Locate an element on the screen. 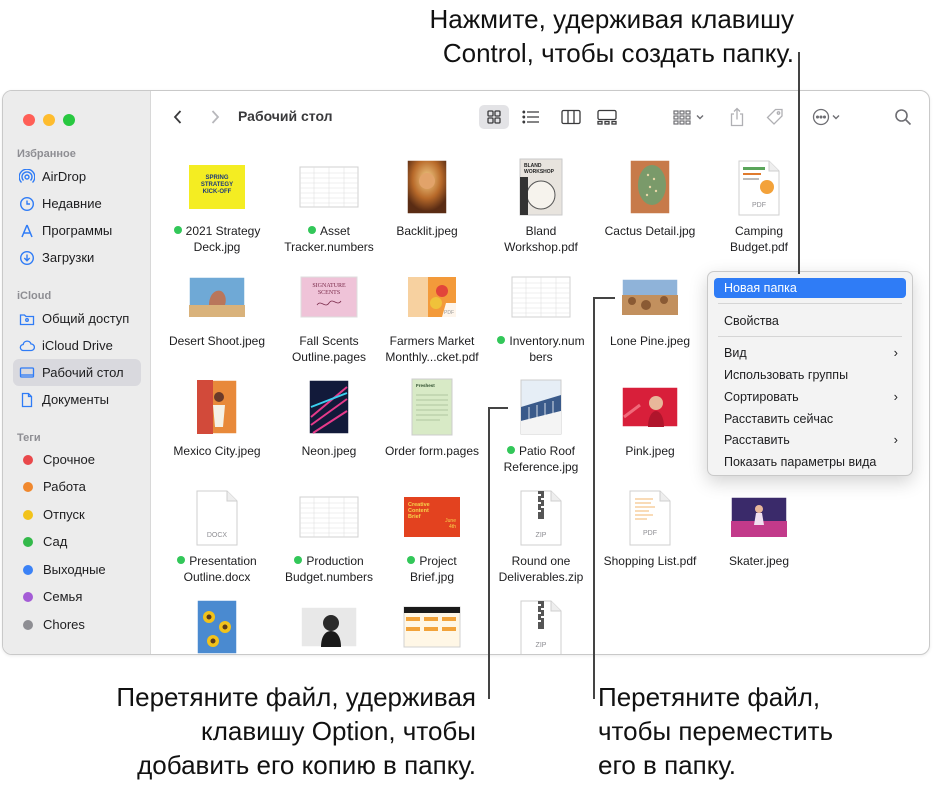 This screenshot has height=785, width=934. sidebar-tag-urgent: Срочное is located at coordinates (77, 459).